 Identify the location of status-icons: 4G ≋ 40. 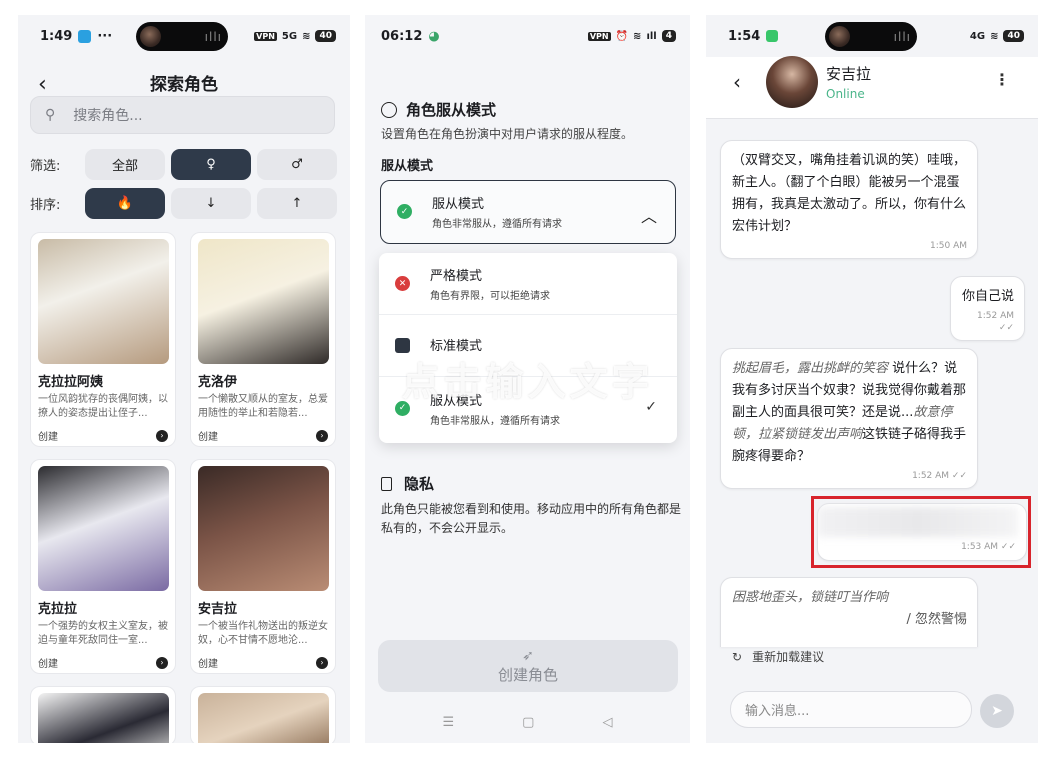
(997, 36).